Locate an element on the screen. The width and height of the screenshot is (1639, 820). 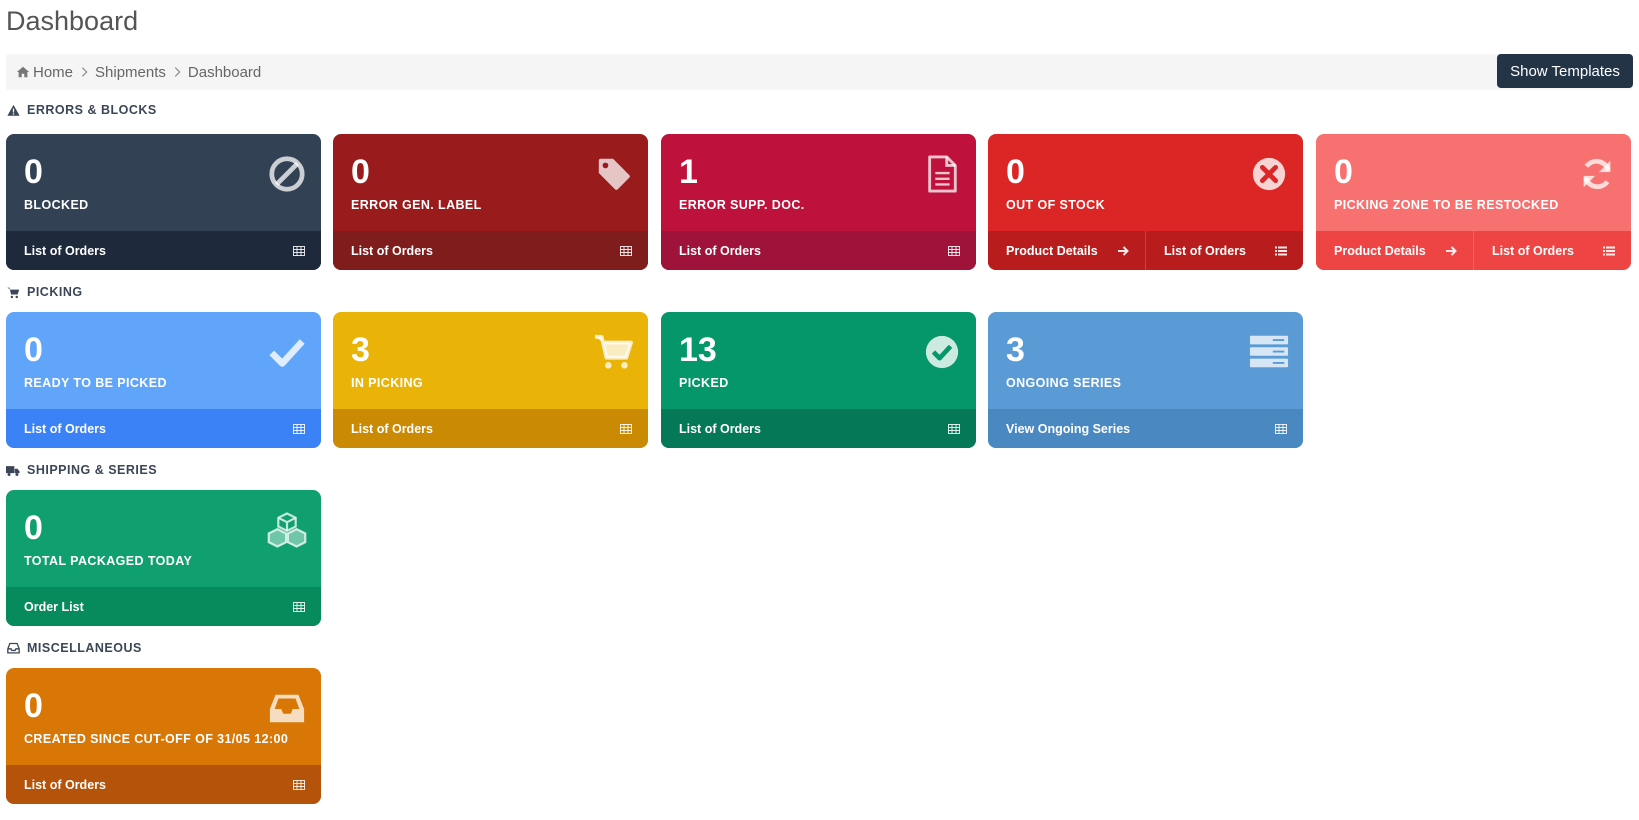
document-icon is located at coordinates (942, 174).